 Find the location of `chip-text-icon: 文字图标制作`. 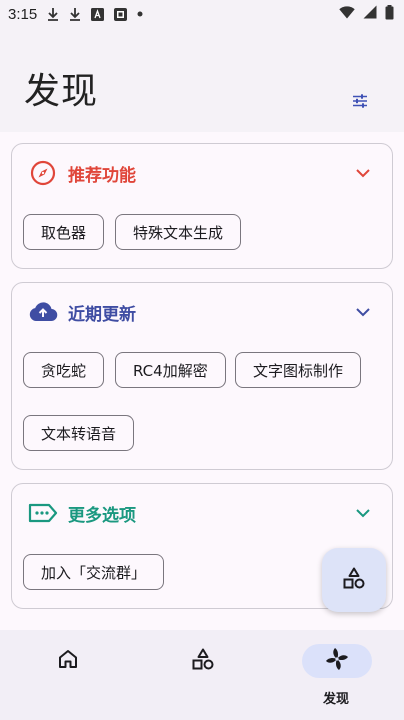

chip-text-icon: 文字图标制作 is located at coordinates (298, 370).